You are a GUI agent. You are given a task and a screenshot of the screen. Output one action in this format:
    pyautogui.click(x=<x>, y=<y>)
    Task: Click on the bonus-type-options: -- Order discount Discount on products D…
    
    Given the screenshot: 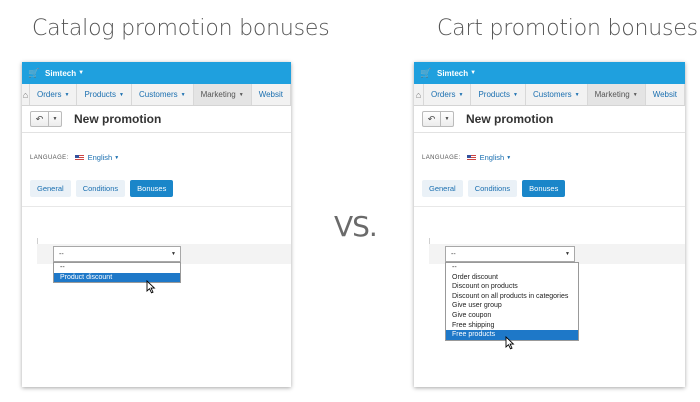 What is the action you would take?
    pyautogui.click(x=512, y=301)
    